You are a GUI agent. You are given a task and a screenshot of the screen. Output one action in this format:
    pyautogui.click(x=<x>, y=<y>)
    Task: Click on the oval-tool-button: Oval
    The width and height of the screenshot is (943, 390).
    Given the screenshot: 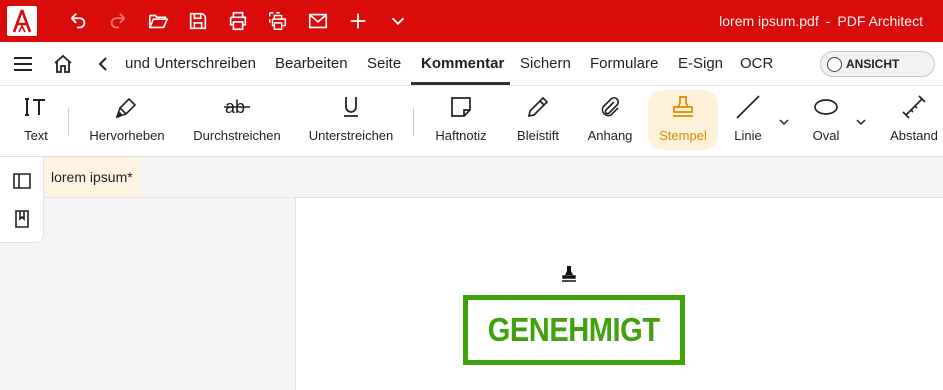 What is the action you would take?
    pyautogui.click(x=826, y=120)
    